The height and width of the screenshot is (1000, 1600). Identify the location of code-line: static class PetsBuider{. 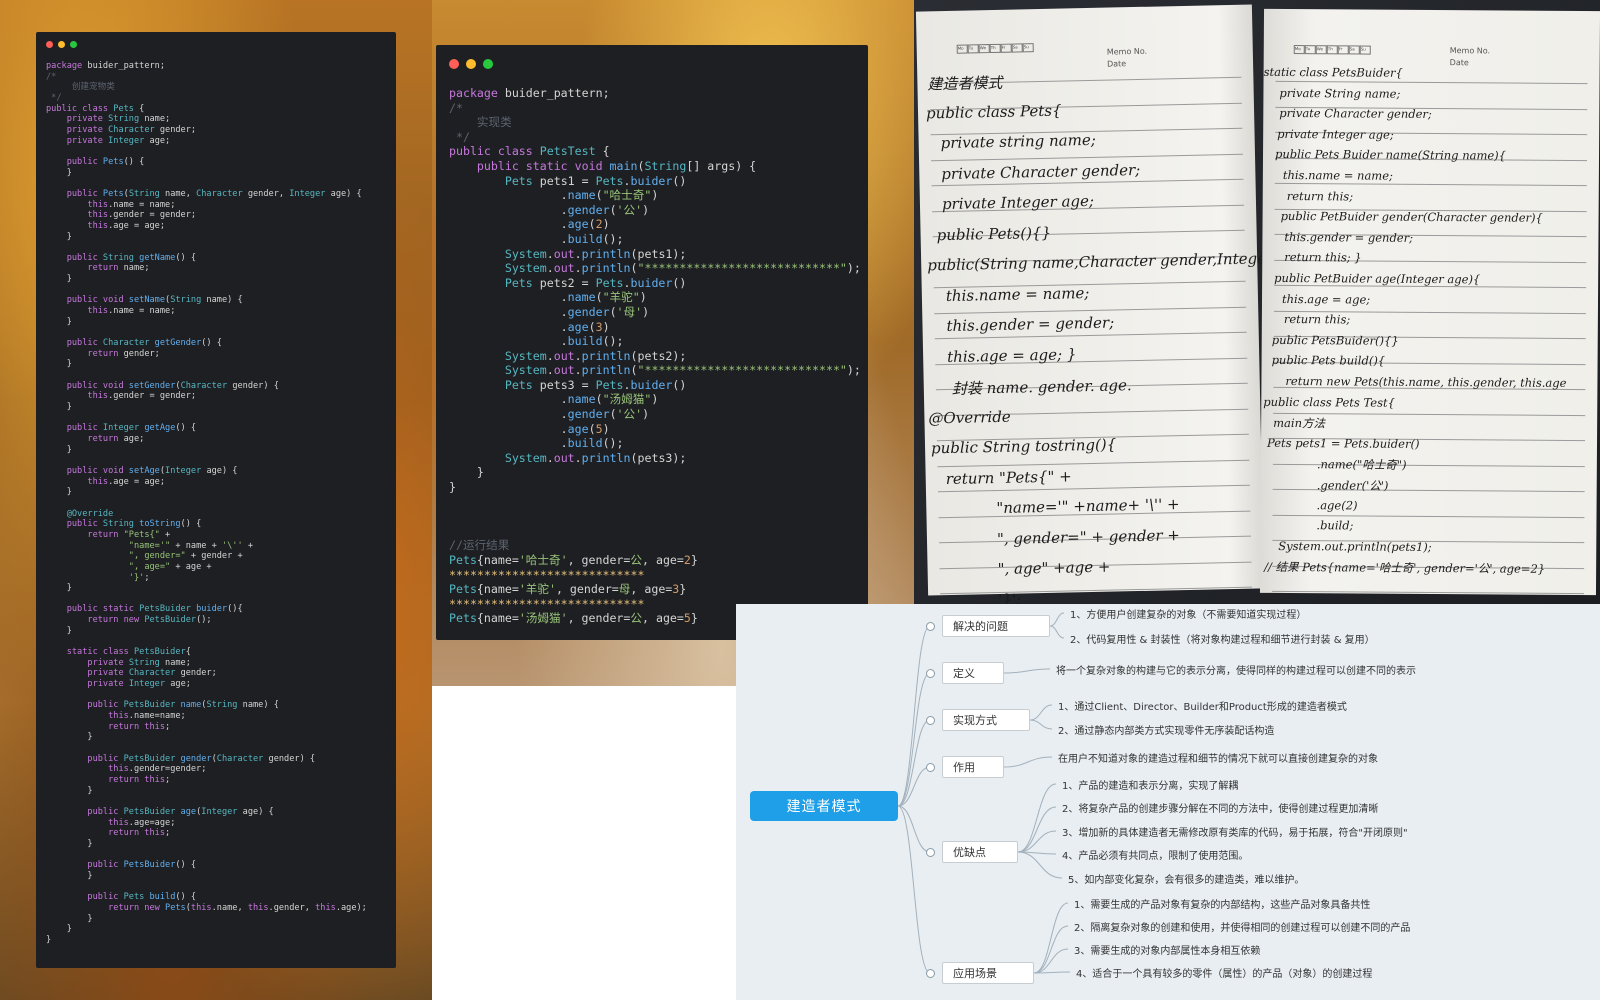
(206, 652).